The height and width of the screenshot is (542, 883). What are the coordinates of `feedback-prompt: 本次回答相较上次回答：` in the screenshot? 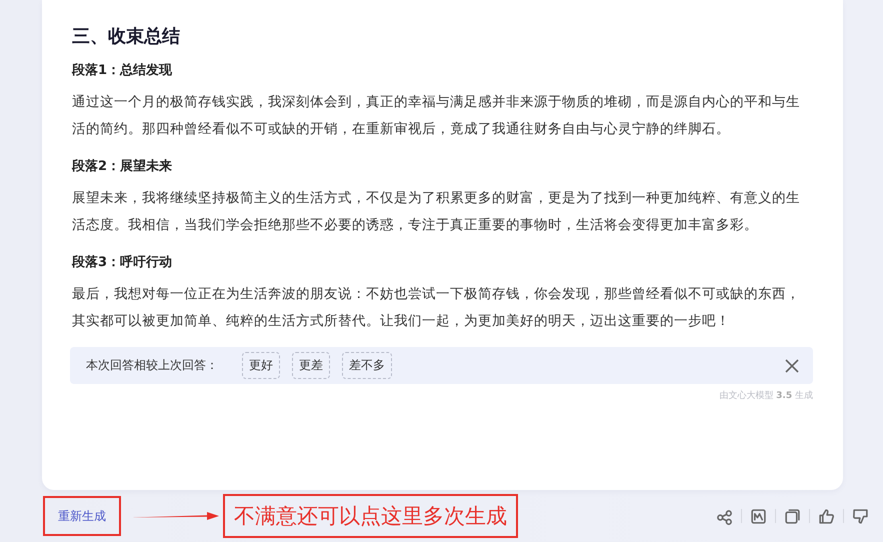 It's located at (152, 365).